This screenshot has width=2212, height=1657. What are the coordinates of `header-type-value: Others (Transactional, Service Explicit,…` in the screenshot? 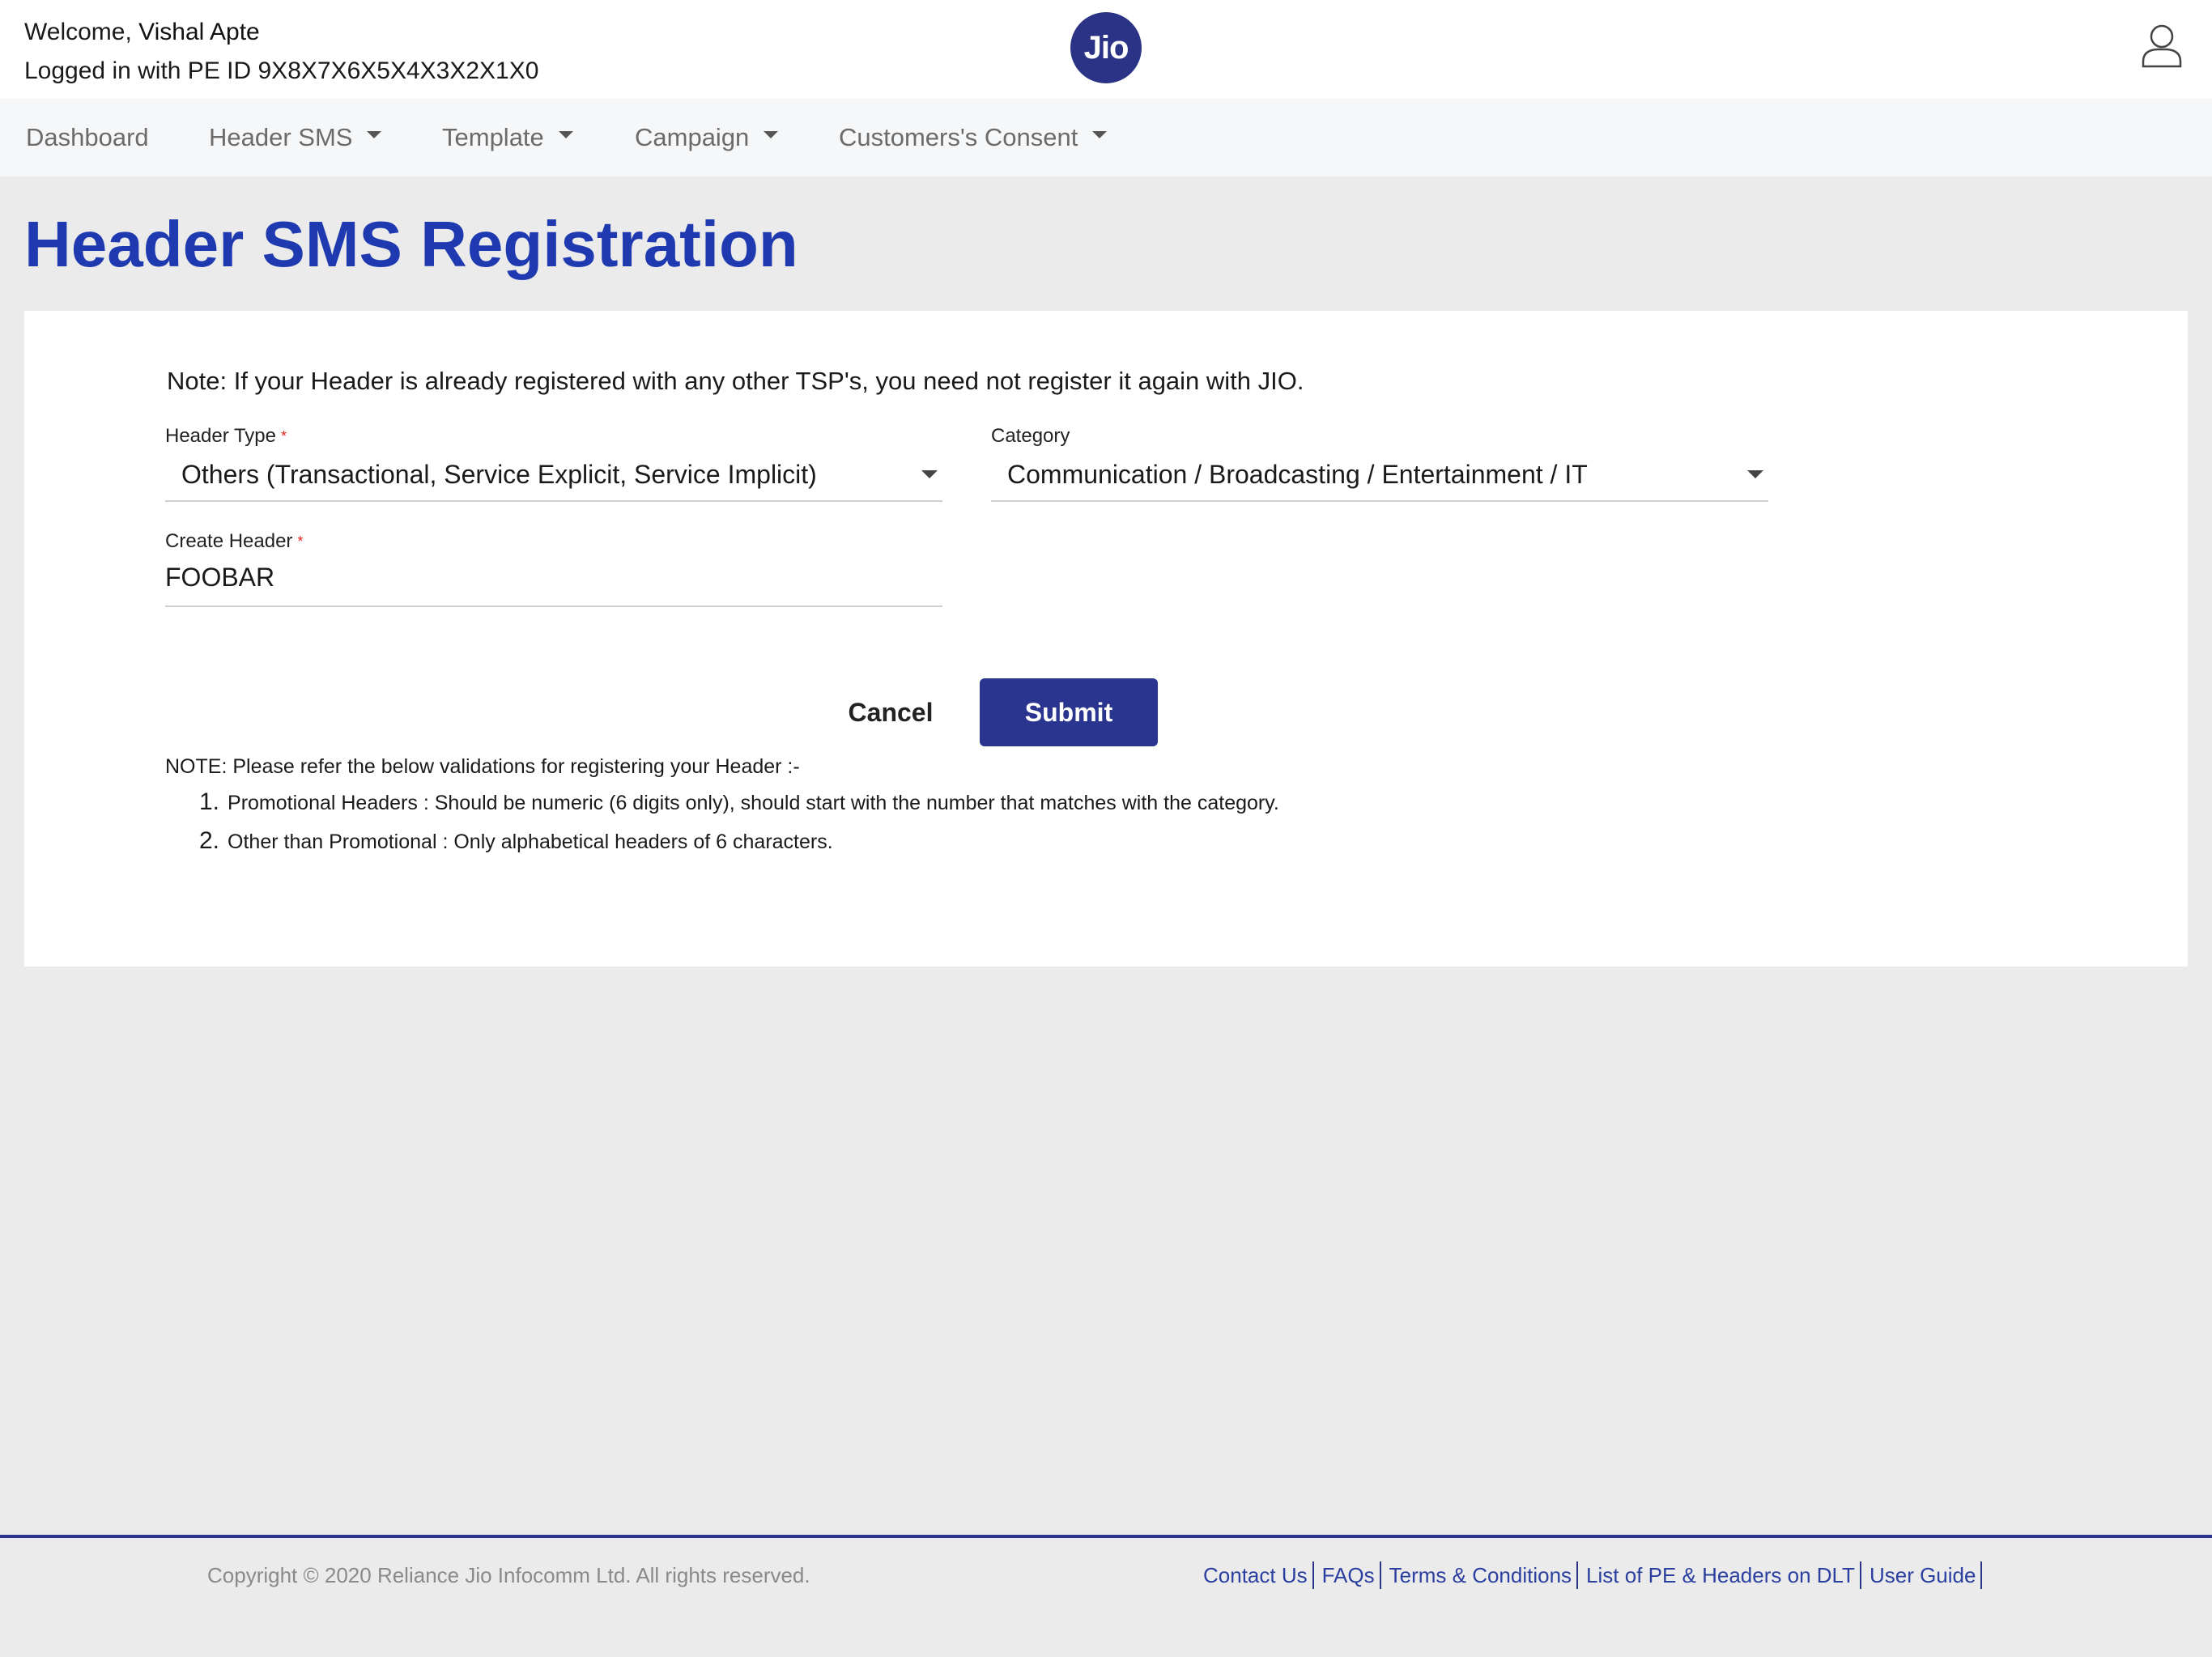 It's located at (499, 474).